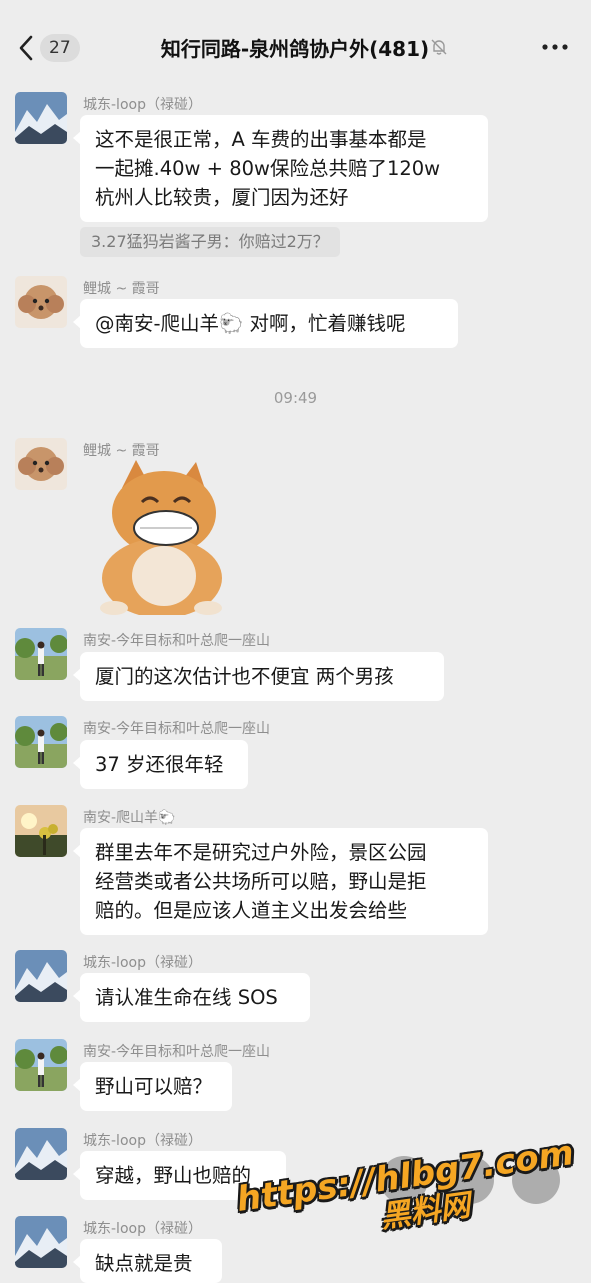 This screenshot has height=1283, width=591. Describe the element at coordinates (160, 764) in the screenshot. I see `message-bubble: 37 岁还很年轻` at that location.